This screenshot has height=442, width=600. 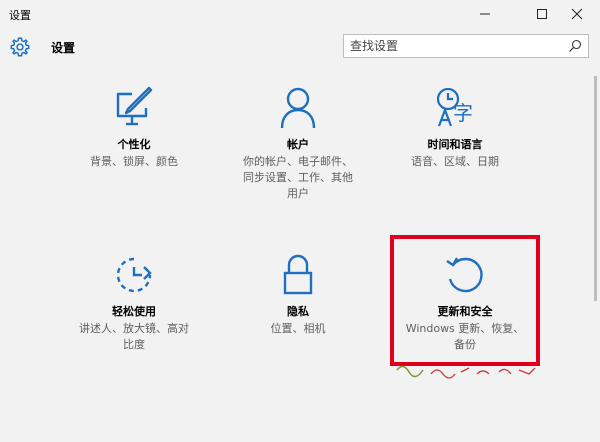 What do you see at coordinates (575, 46) in the screenshot?
I see `search-icon` at bounding box center [575, 46].